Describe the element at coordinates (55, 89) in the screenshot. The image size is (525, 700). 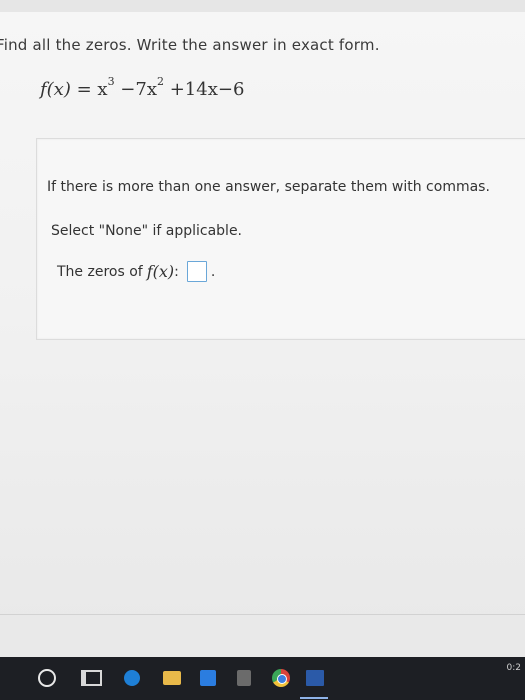
I see `function-name: f(x)` at that location.